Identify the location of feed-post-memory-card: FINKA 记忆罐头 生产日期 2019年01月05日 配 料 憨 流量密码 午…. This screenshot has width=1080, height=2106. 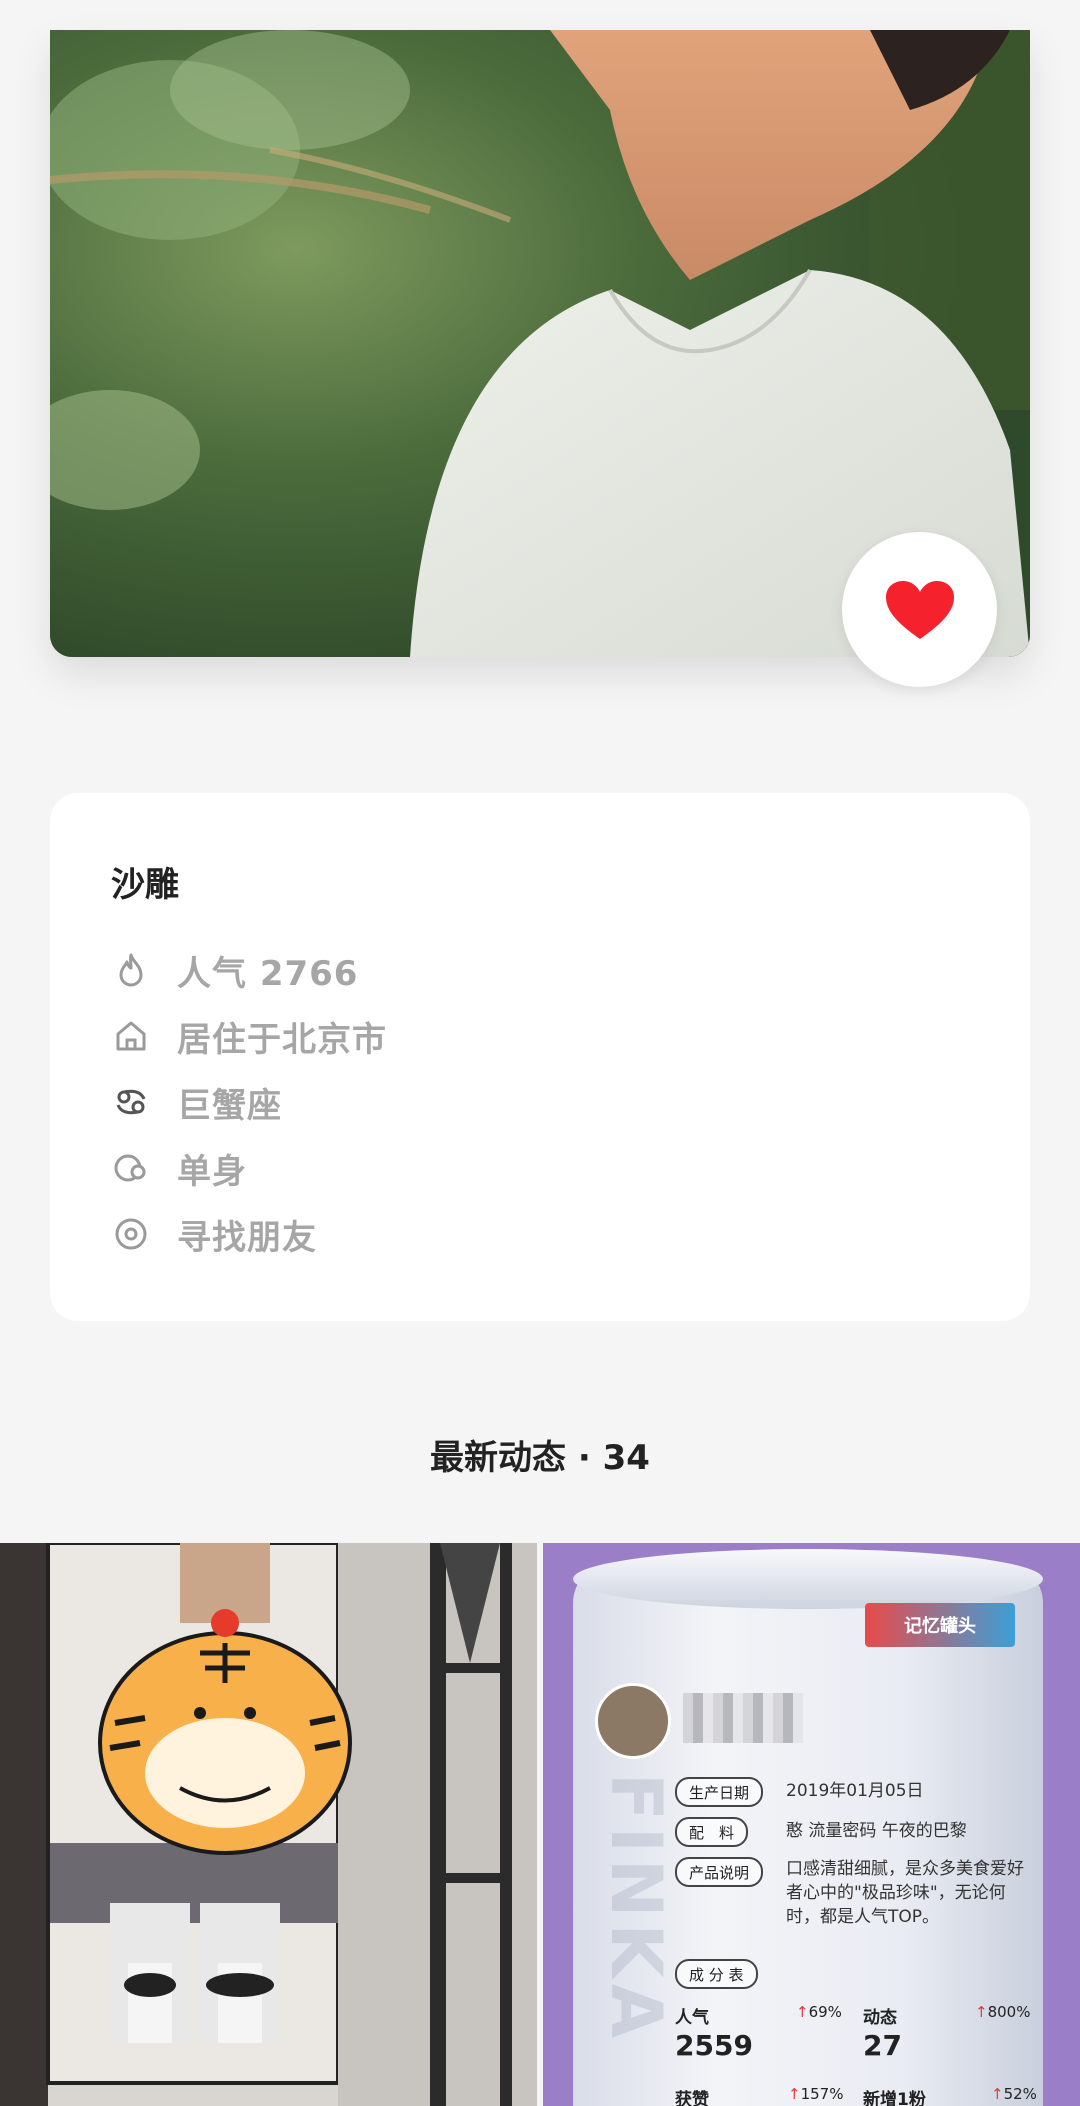
(811, 1824).